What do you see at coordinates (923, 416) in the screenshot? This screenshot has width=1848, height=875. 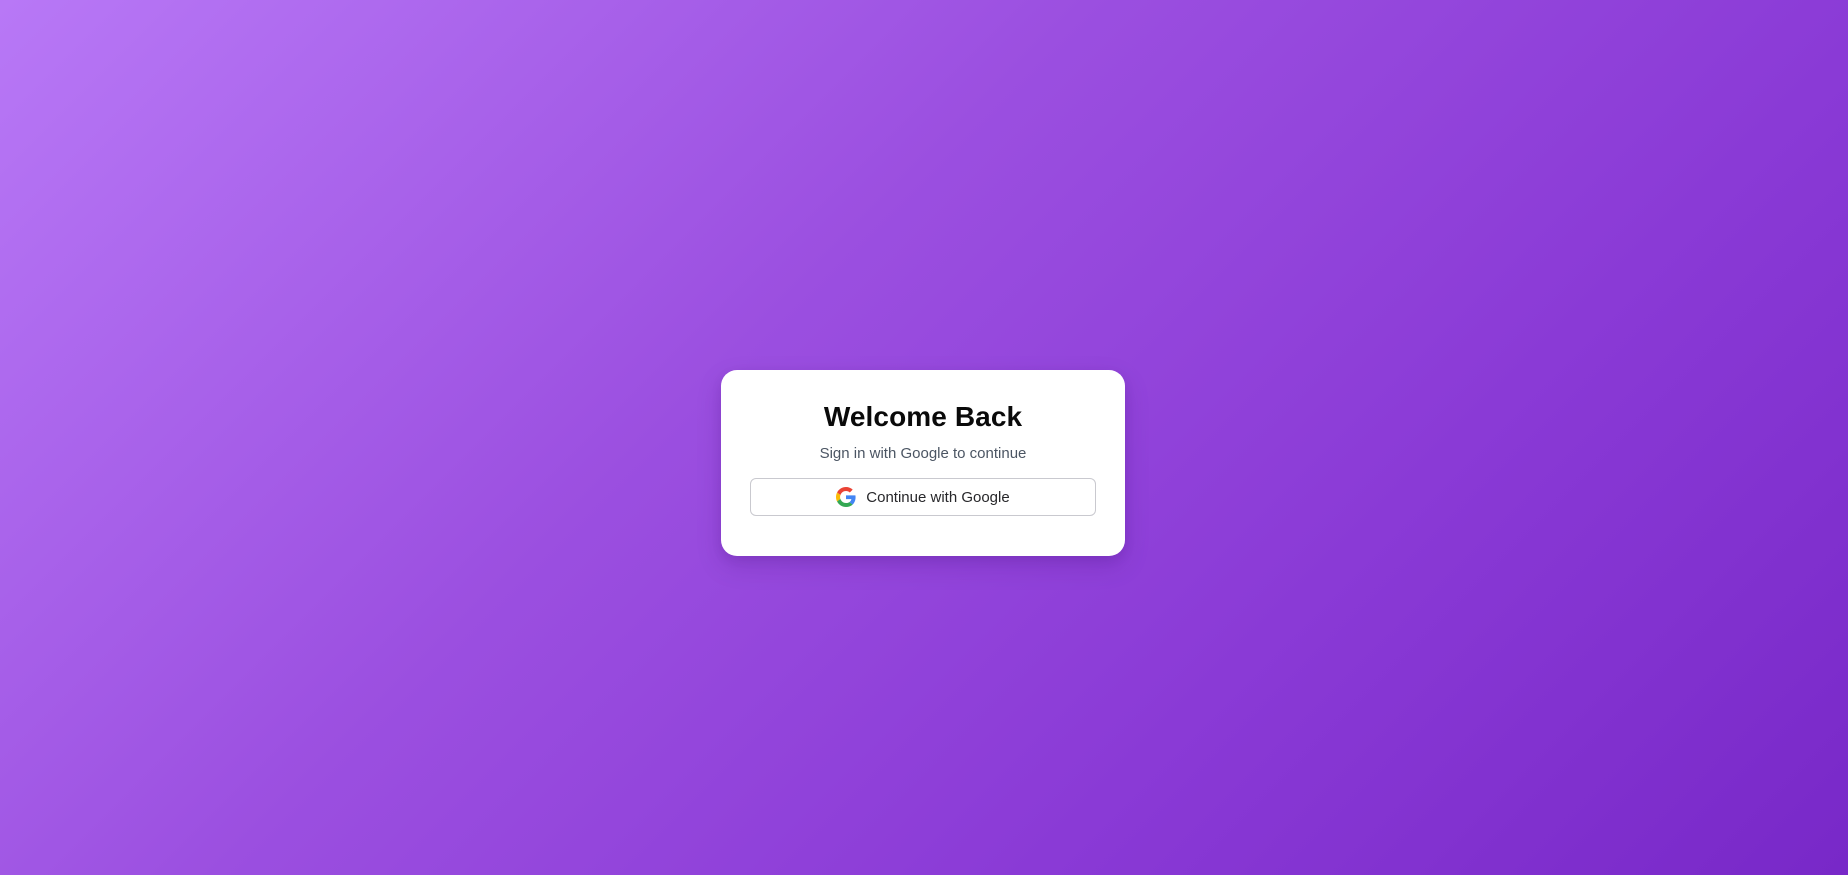 I see `page-title: Welcome Back` at bounding box center [923, 416].